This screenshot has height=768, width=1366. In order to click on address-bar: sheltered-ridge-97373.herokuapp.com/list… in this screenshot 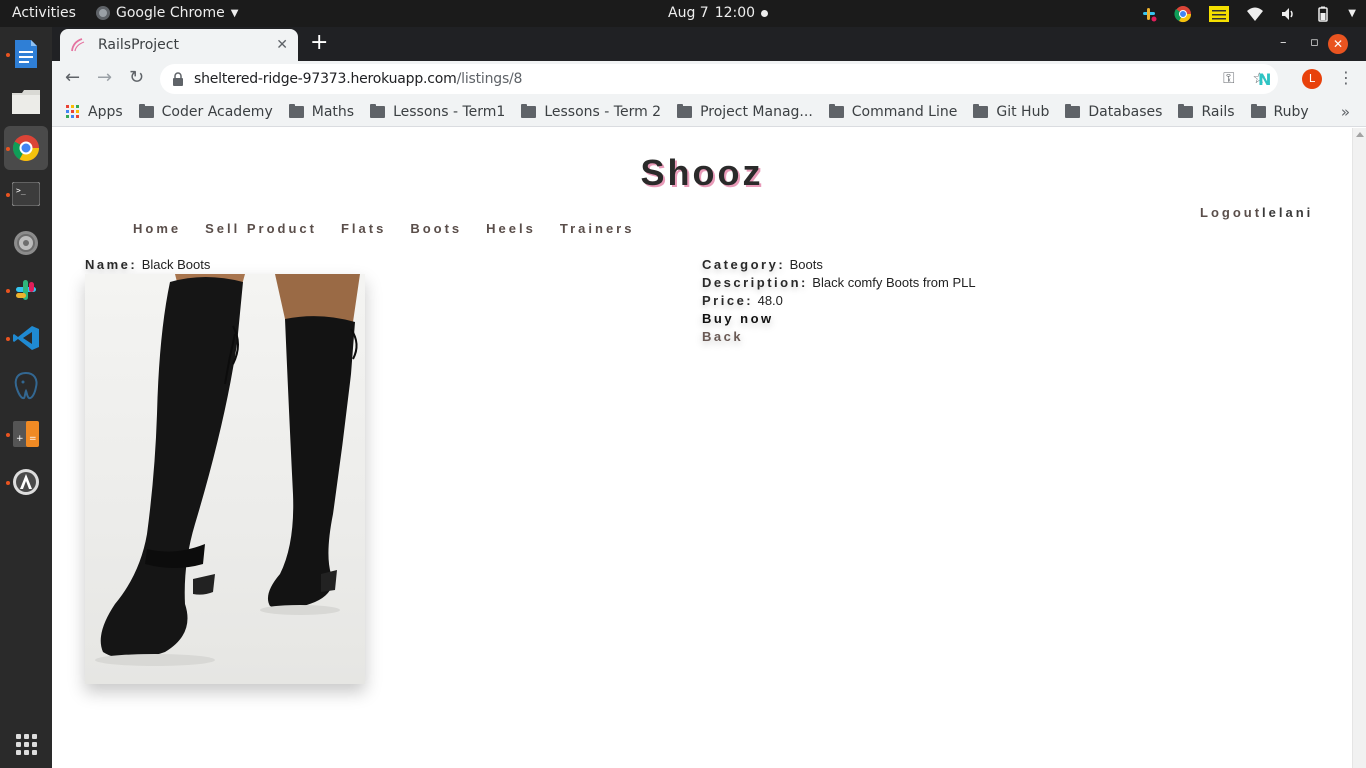, I will do `click(719, 79)`.